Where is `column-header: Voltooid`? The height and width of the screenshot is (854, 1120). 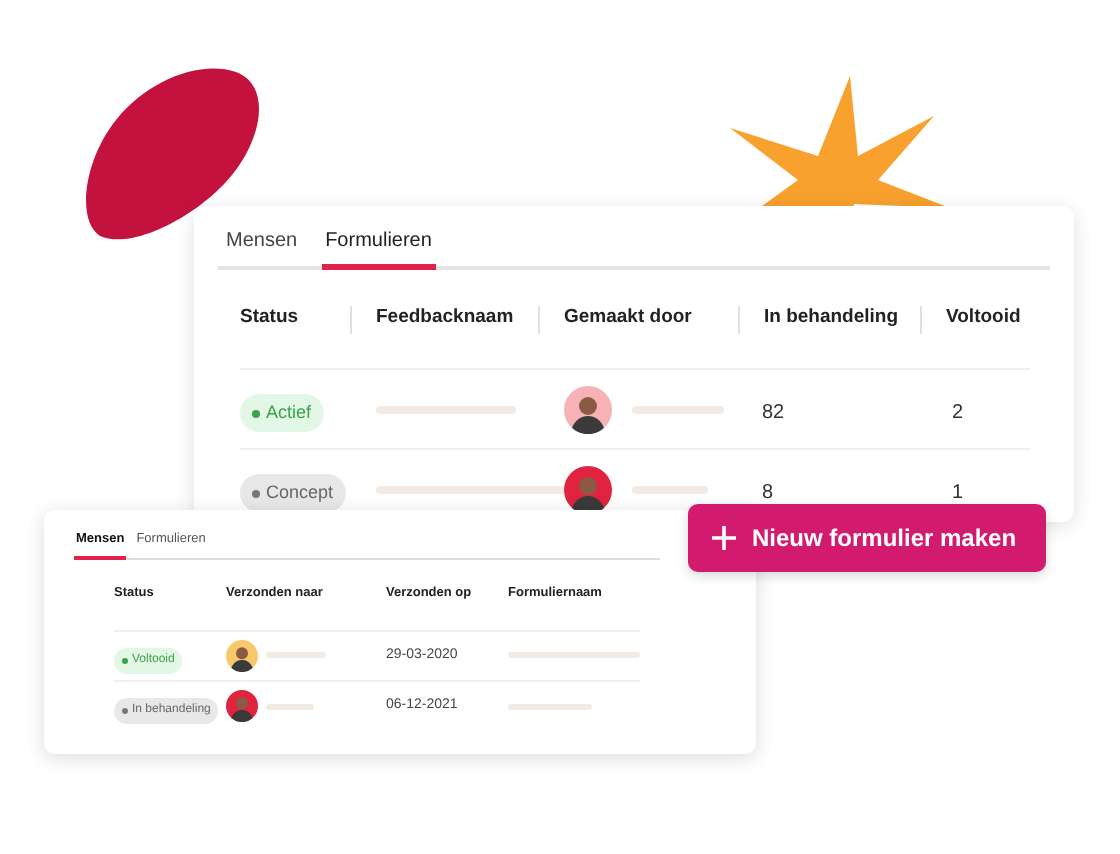
column-header: Voltooid is located at coordinates (983, 318).